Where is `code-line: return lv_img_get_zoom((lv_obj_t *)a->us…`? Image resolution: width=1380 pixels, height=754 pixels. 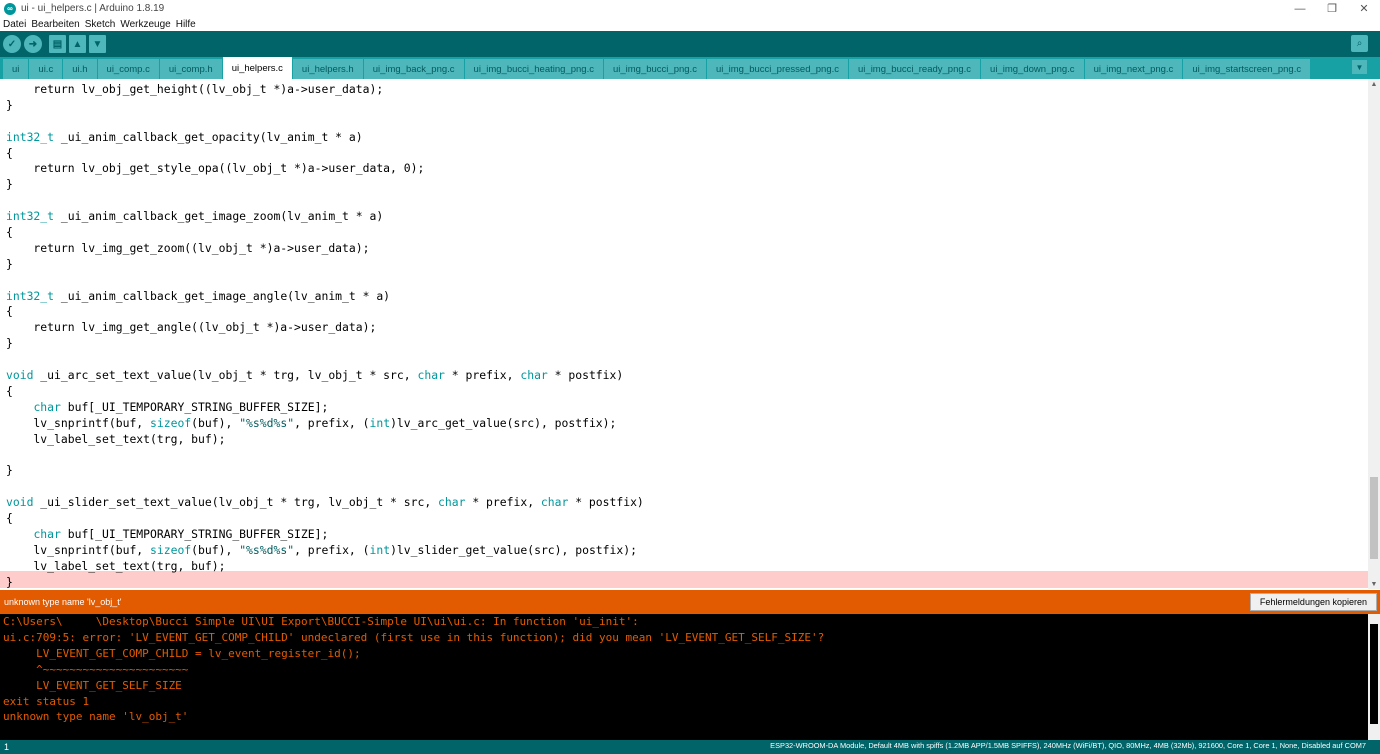
code-line: return lv_img_get_zoom((lv_obj_t *)a->us… is located at coordinates (328, 249).